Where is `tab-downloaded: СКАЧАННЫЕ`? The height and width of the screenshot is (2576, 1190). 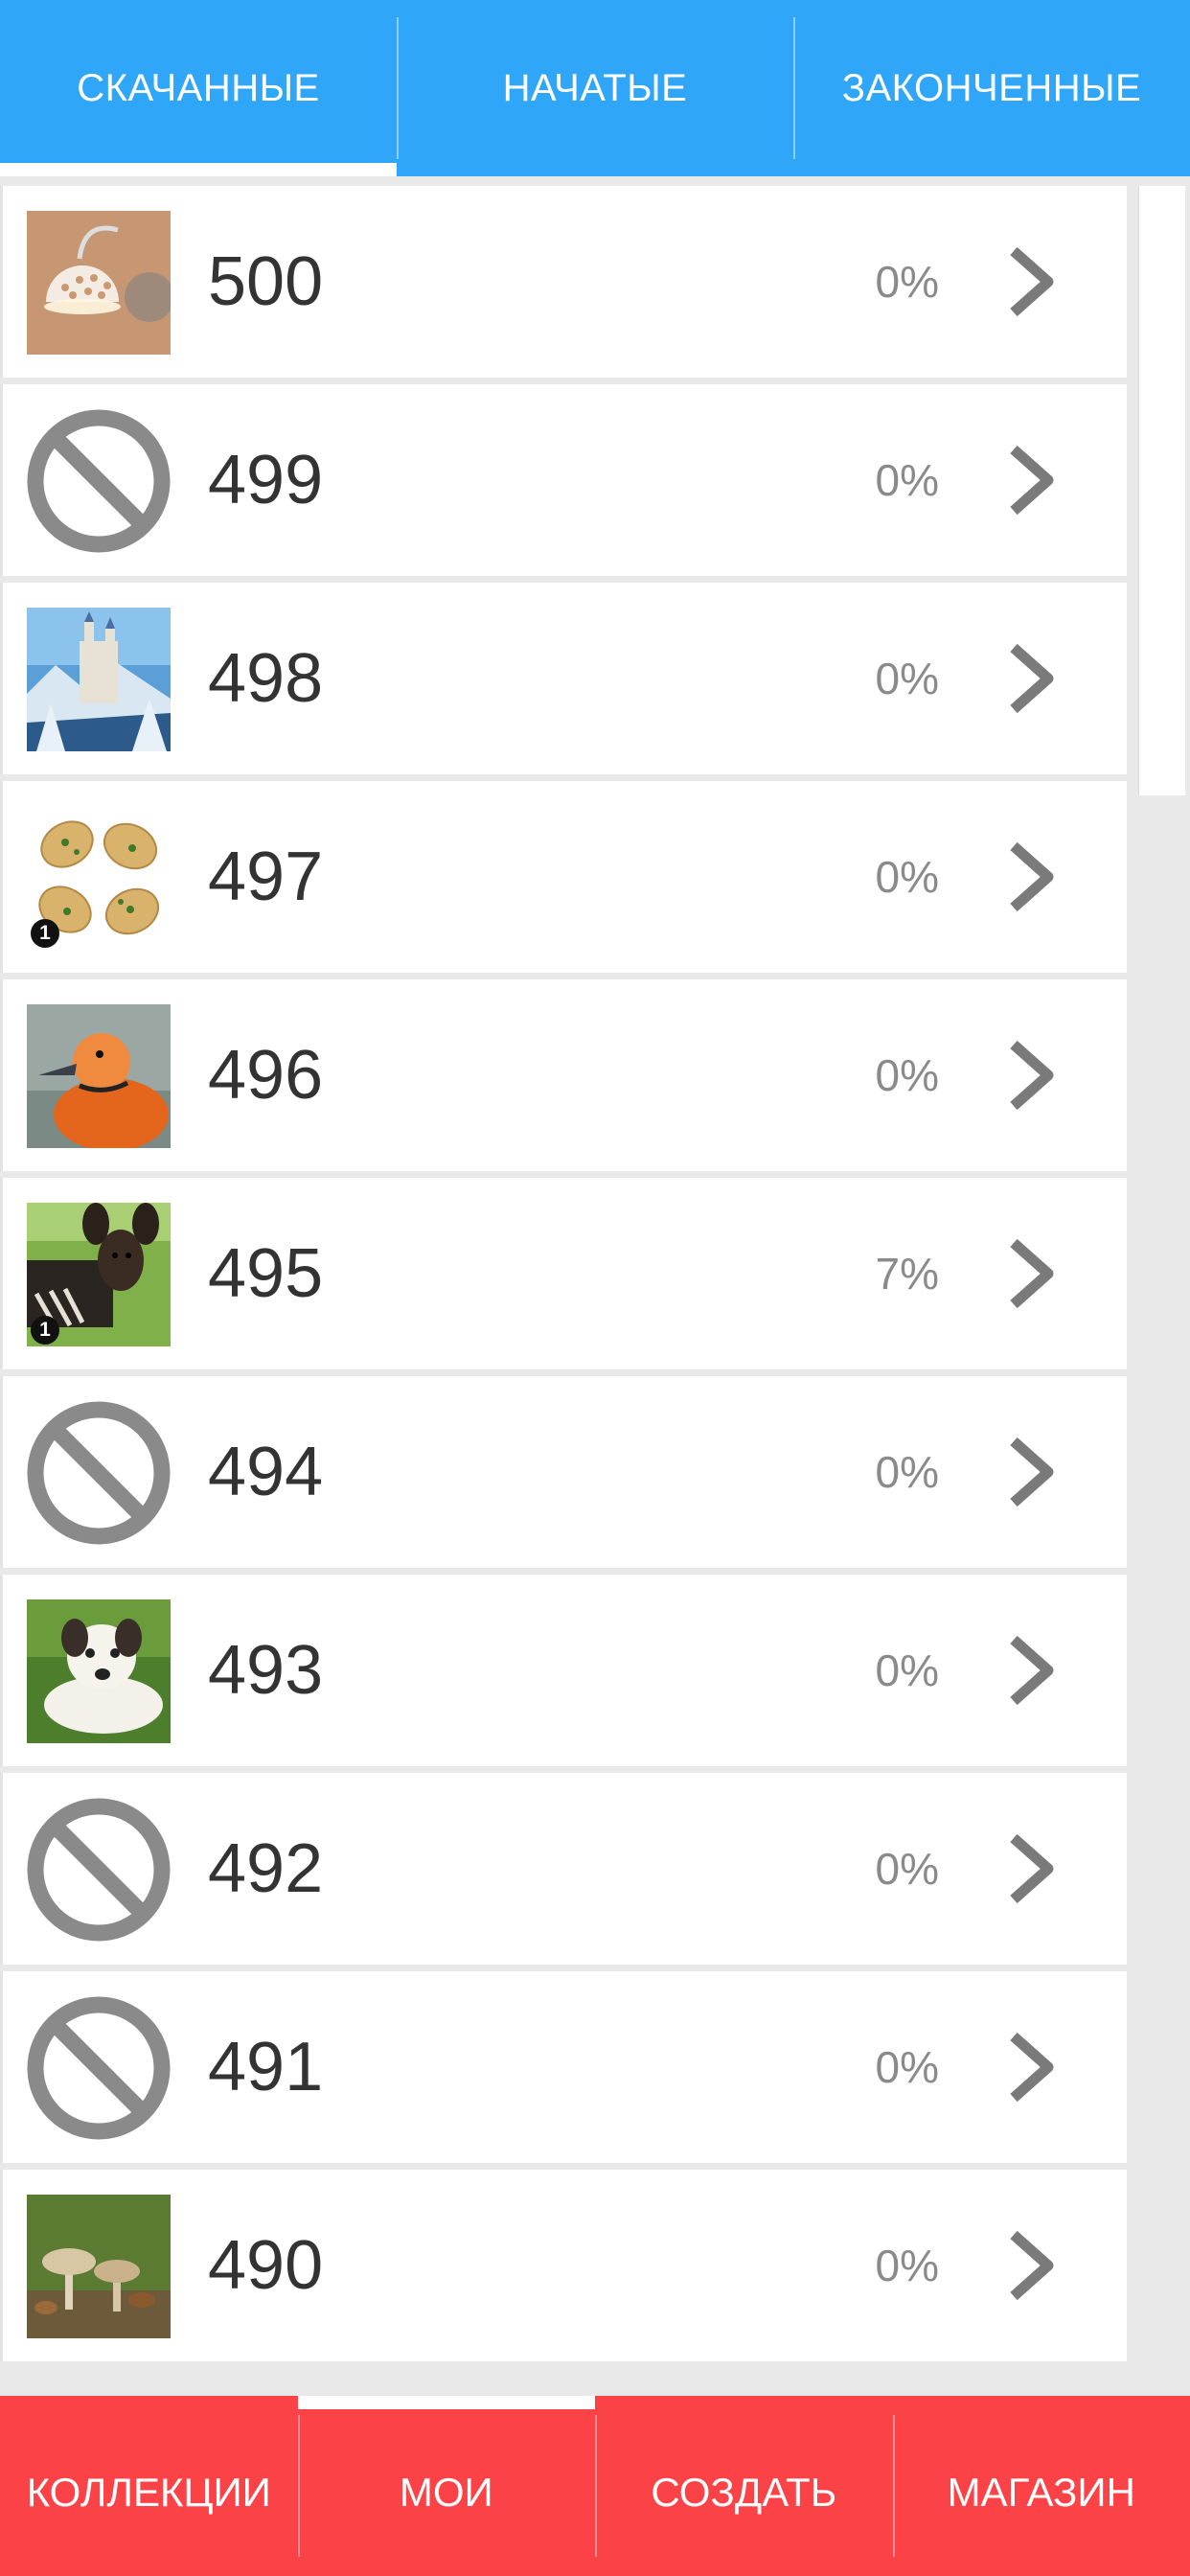 tab-downloaded: СКАЧАННЫЕ is located at coordinates (199, 88).